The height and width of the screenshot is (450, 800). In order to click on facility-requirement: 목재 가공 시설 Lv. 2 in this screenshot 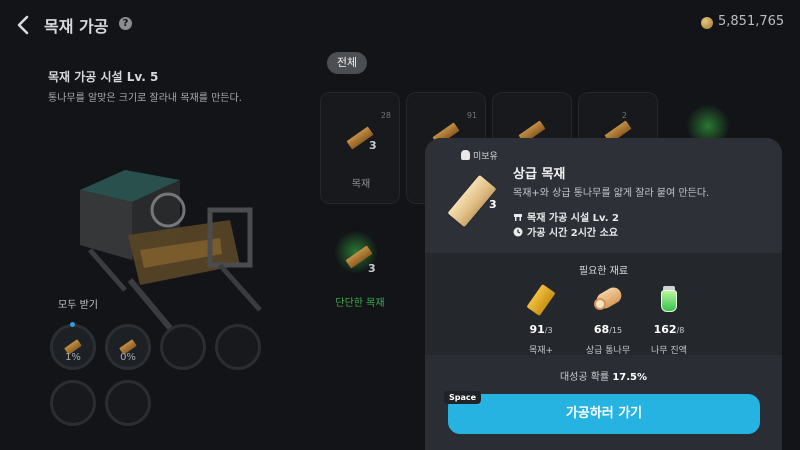, I will do `click(566, 216)`.